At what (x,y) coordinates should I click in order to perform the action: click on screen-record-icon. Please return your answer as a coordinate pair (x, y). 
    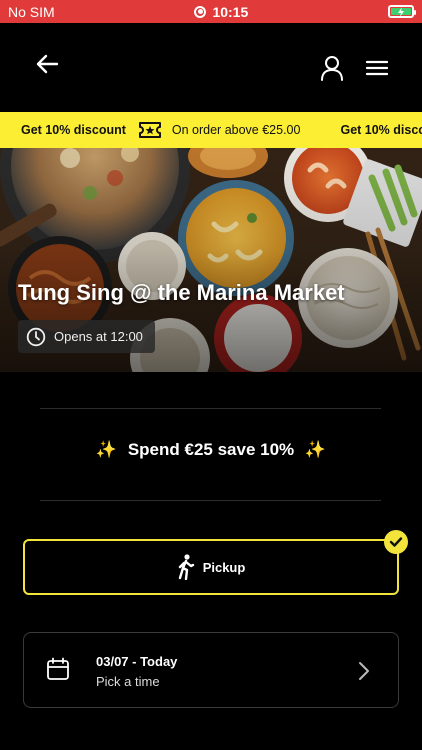
    Looking at the image, I should click on (200, 11).